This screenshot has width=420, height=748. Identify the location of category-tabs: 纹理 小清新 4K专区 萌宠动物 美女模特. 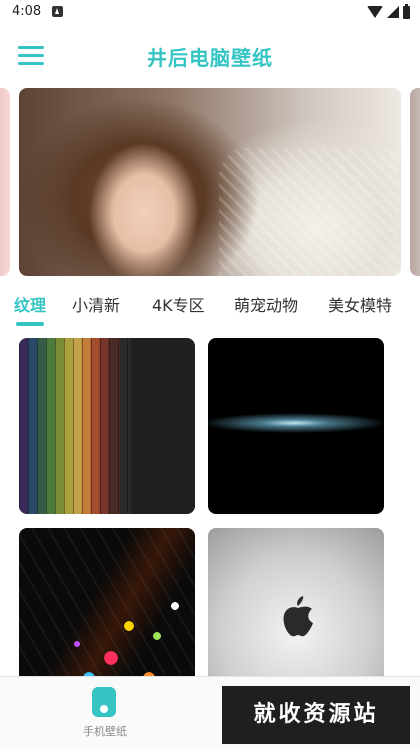
(210, 307).